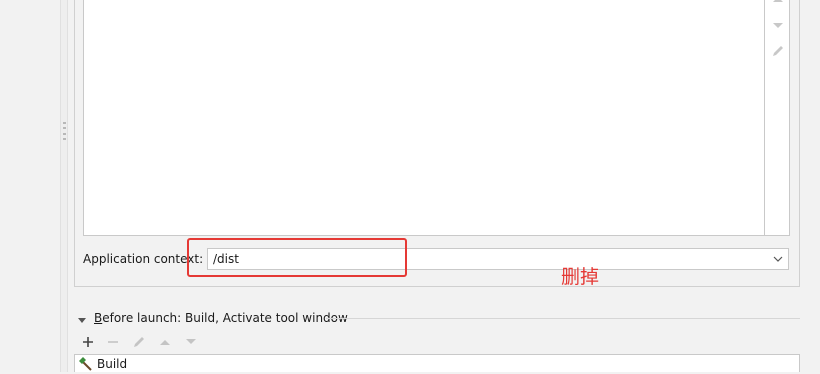  What do you see at coordinates (82, 318) in the screenshot?
I see `collapse-triangle-icon` at bounding box center [82, 318].